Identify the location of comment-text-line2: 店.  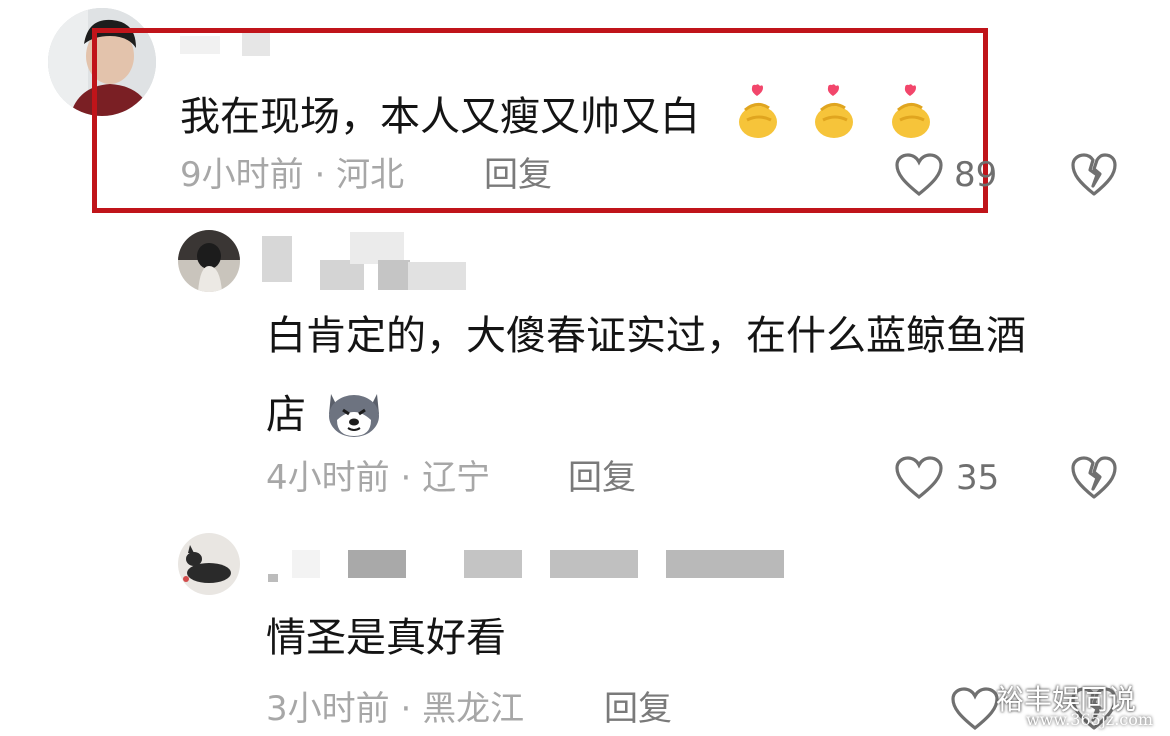
(324, 412).